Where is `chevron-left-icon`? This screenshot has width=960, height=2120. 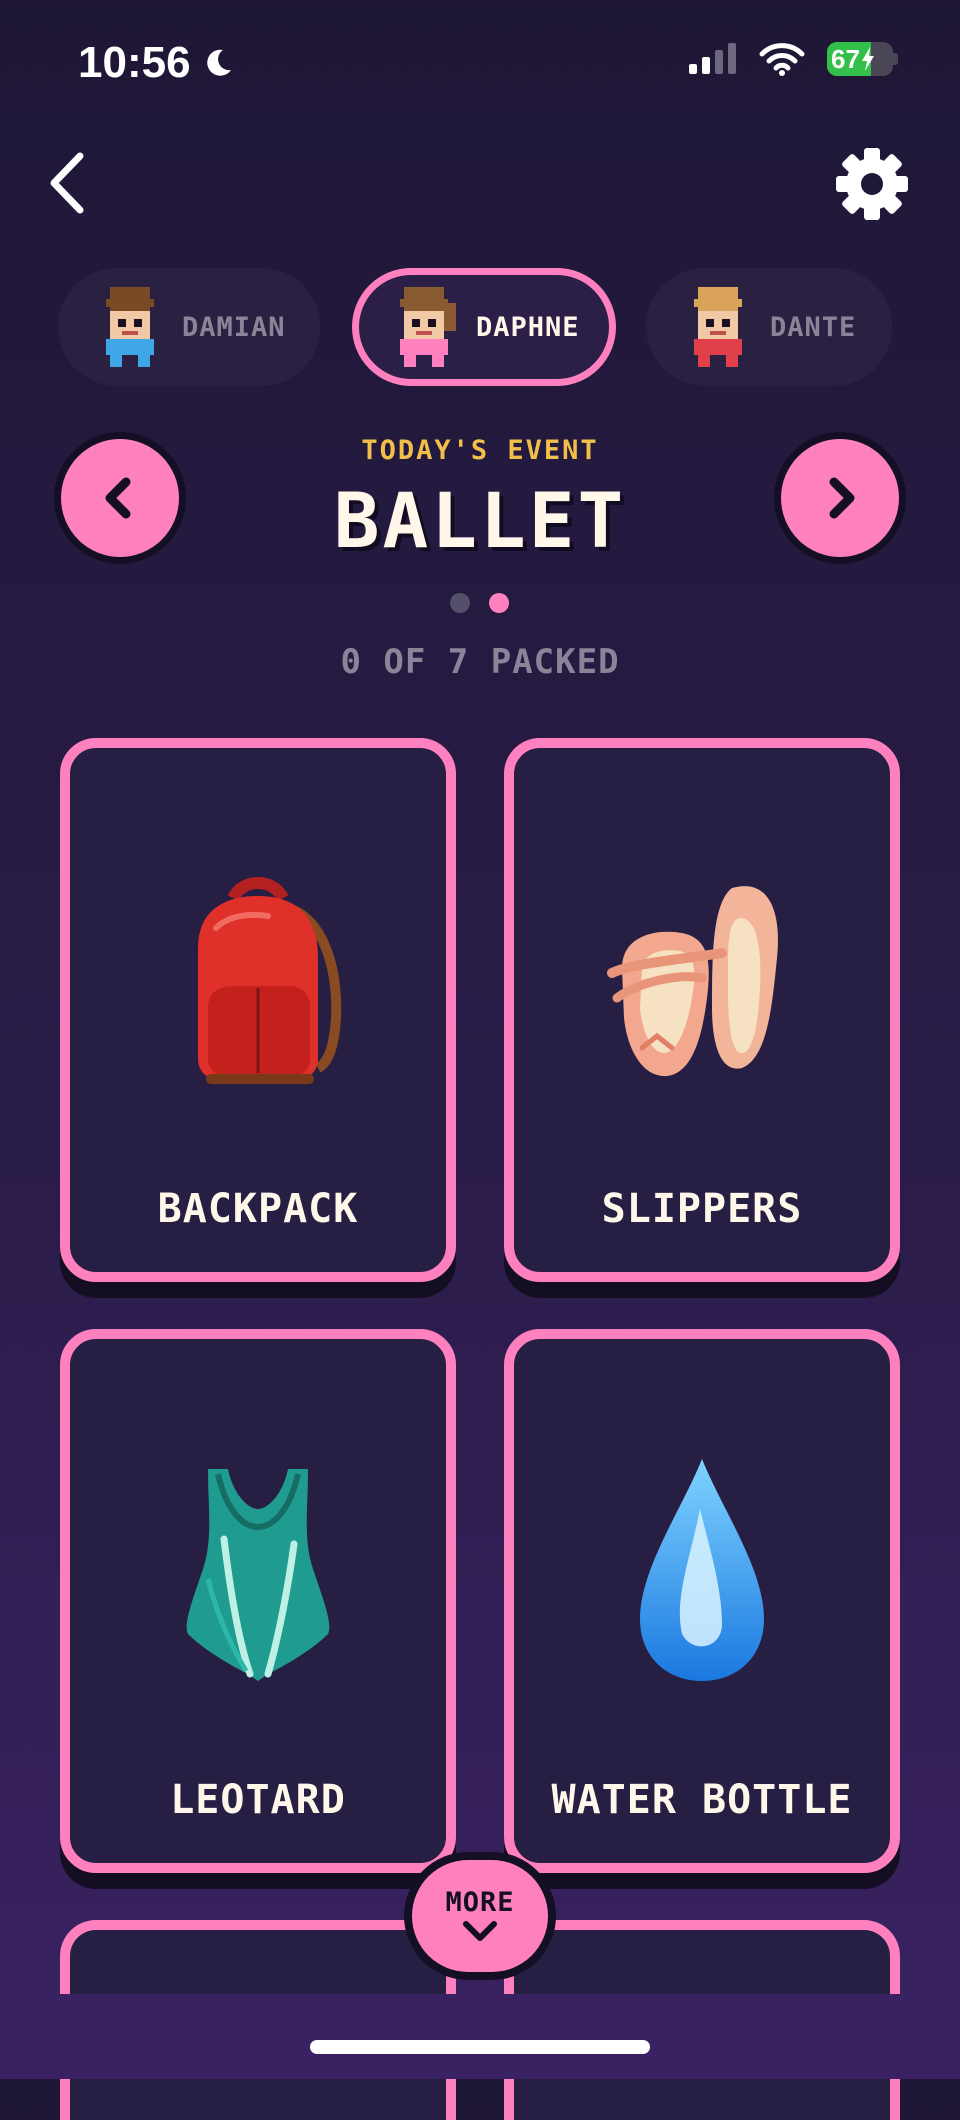
chevron-left-icon is located at coordinates (67, 183).